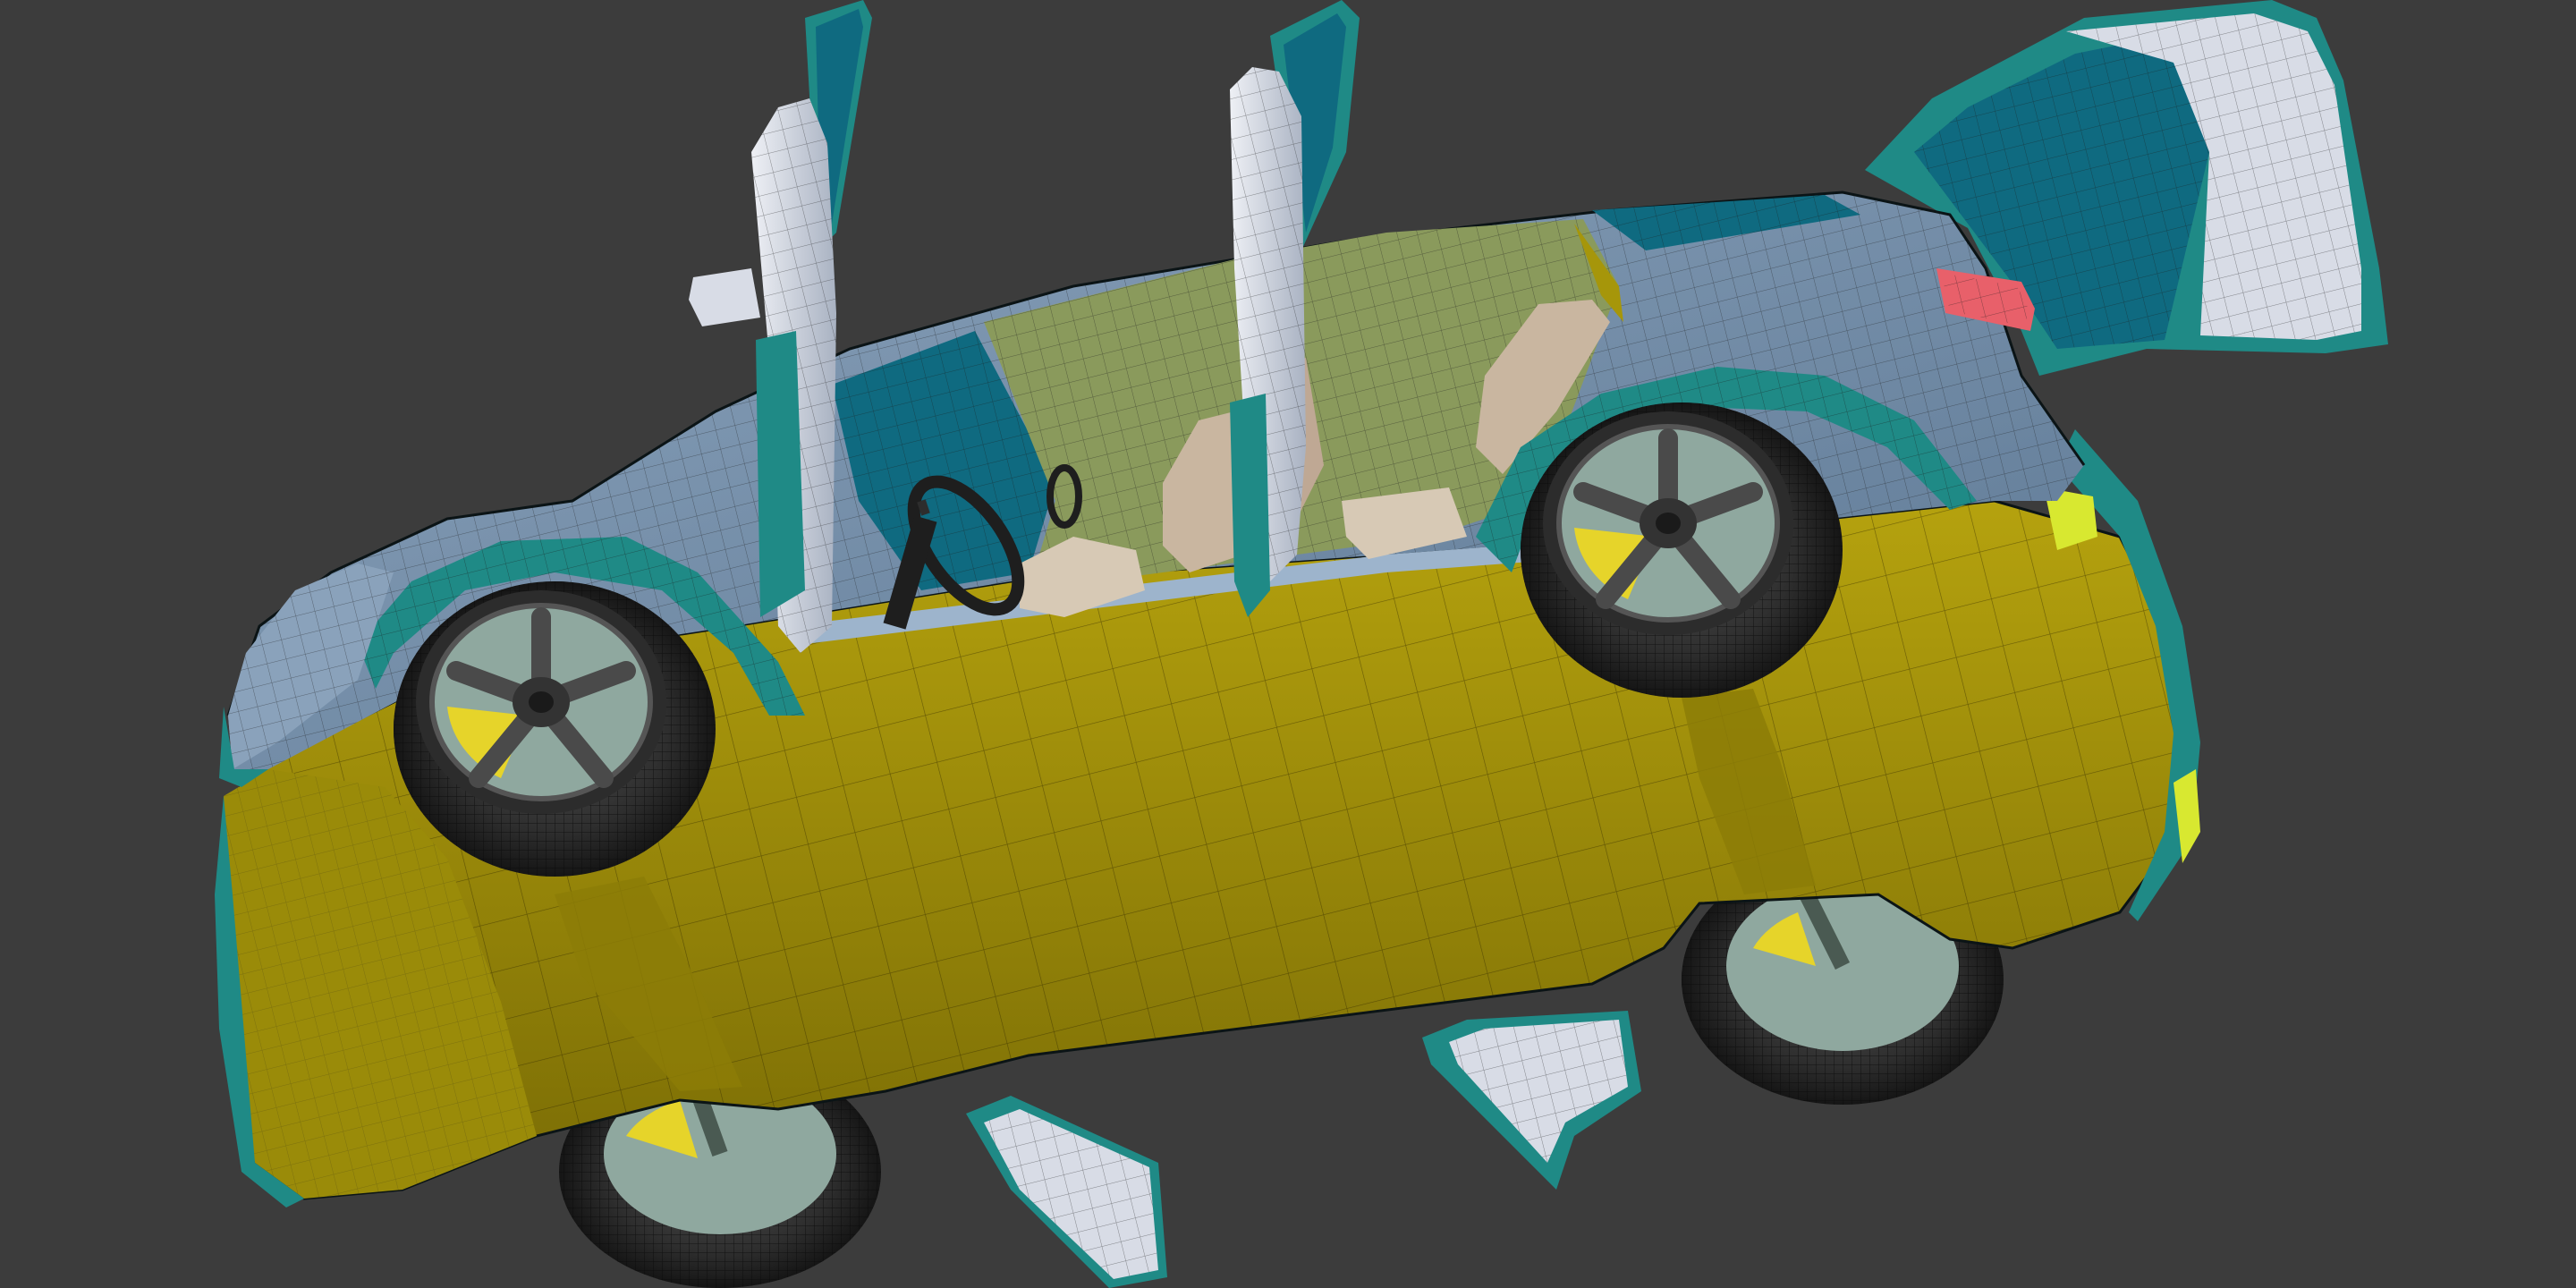 The width and height of the screenshot is (2576, 1288). What do you see at coordinates (1531, 1100) in the screenshot?
I see `far-side-rear-door` at bounding box center [1531, 1100].